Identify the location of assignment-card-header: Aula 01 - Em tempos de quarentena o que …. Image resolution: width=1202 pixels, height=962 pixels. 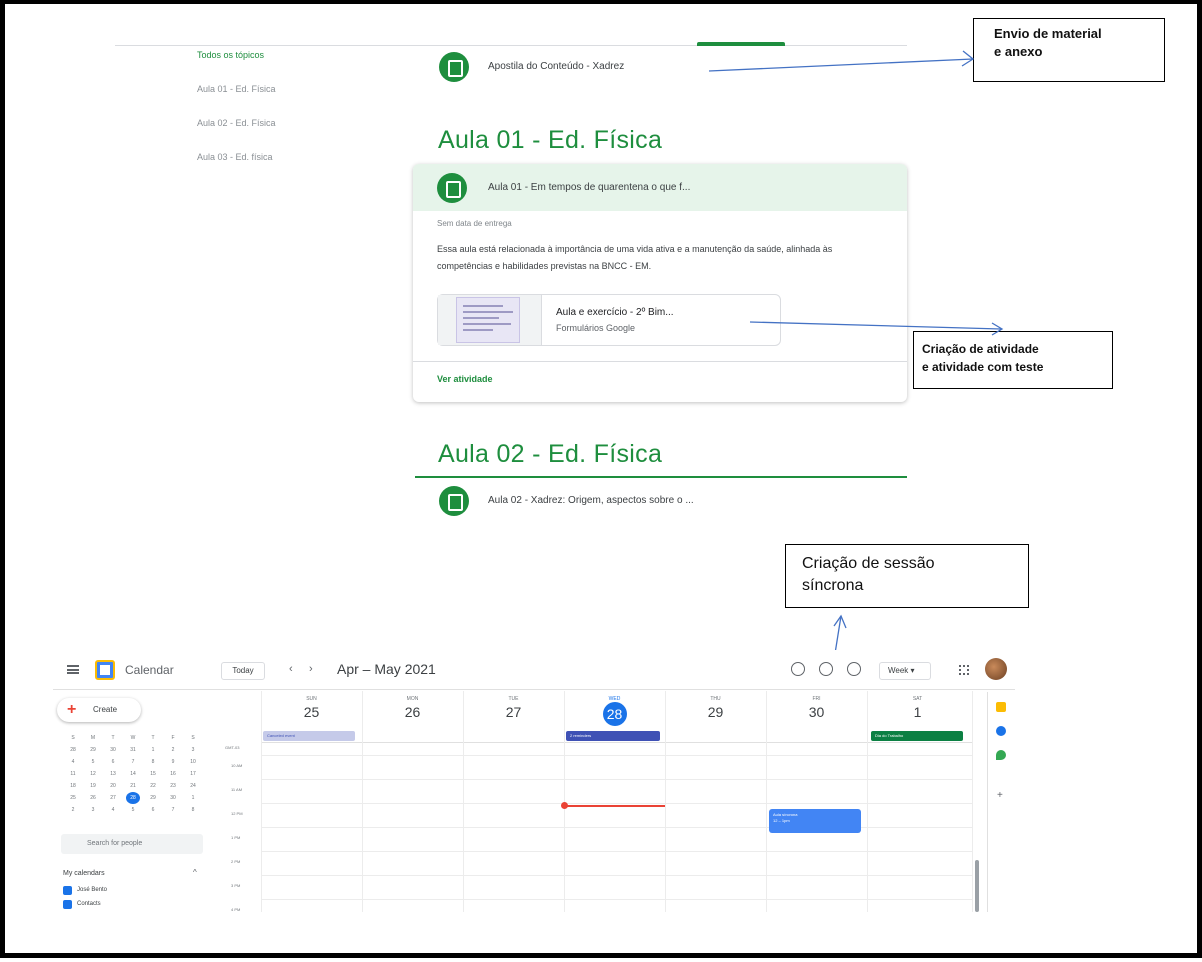
(660, 187).